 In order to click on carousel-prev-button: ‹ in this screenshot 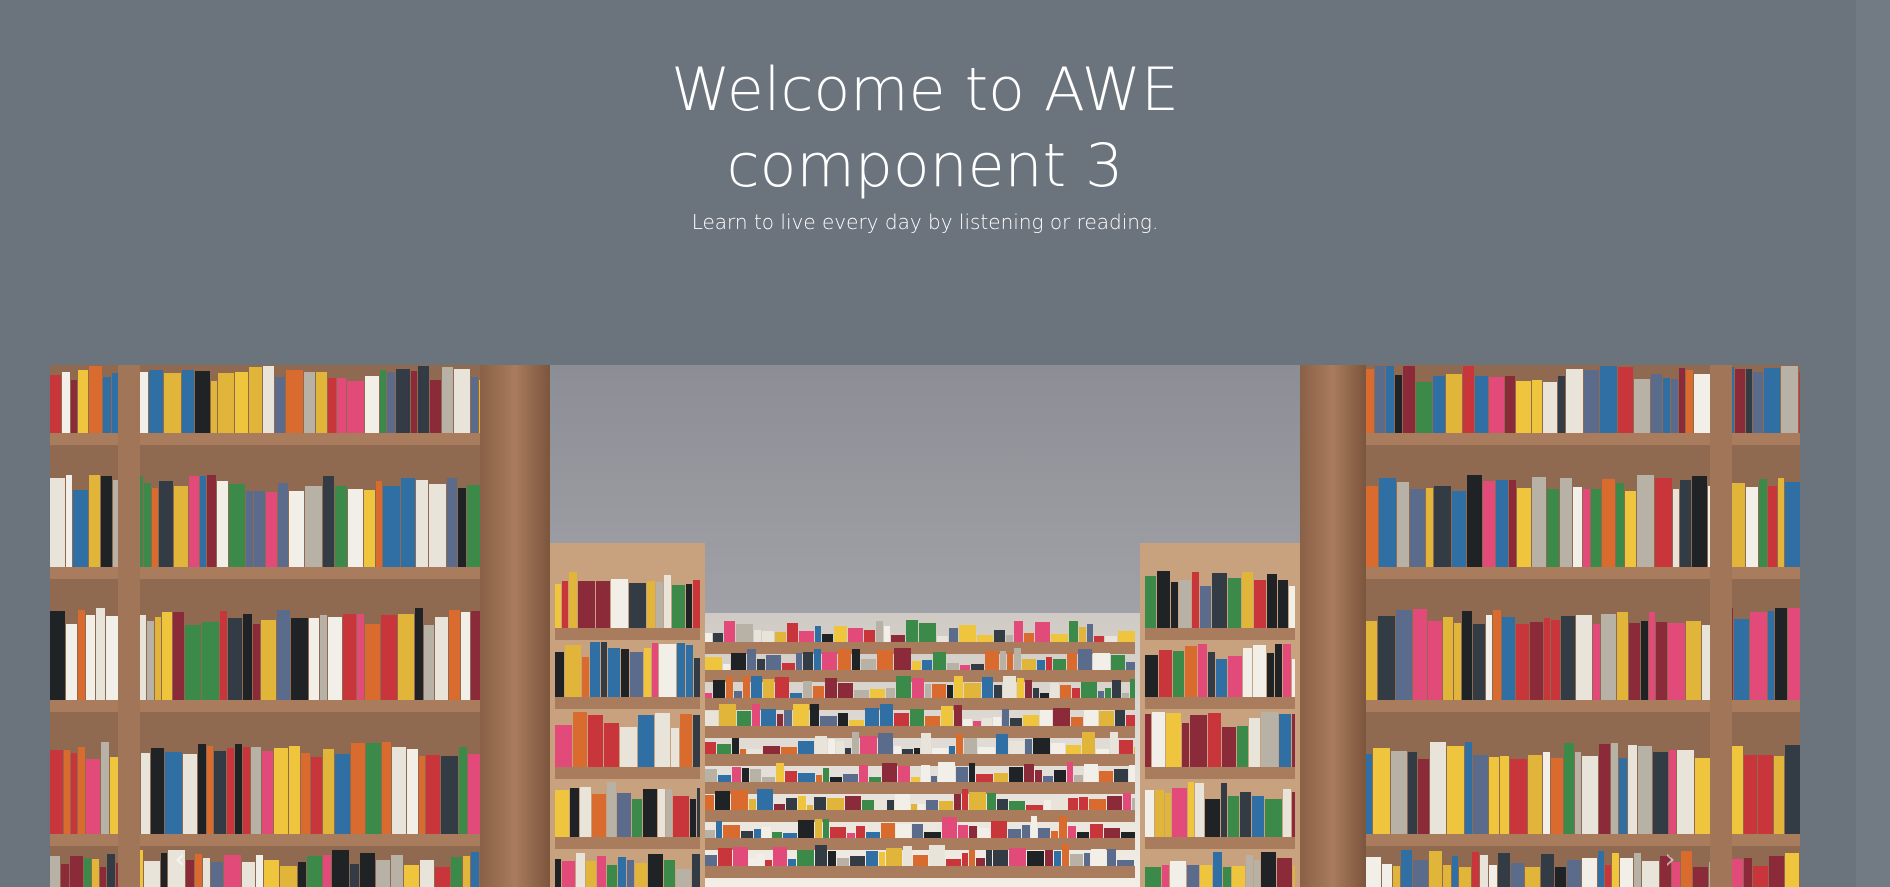, I will do `click(180, 858)`.